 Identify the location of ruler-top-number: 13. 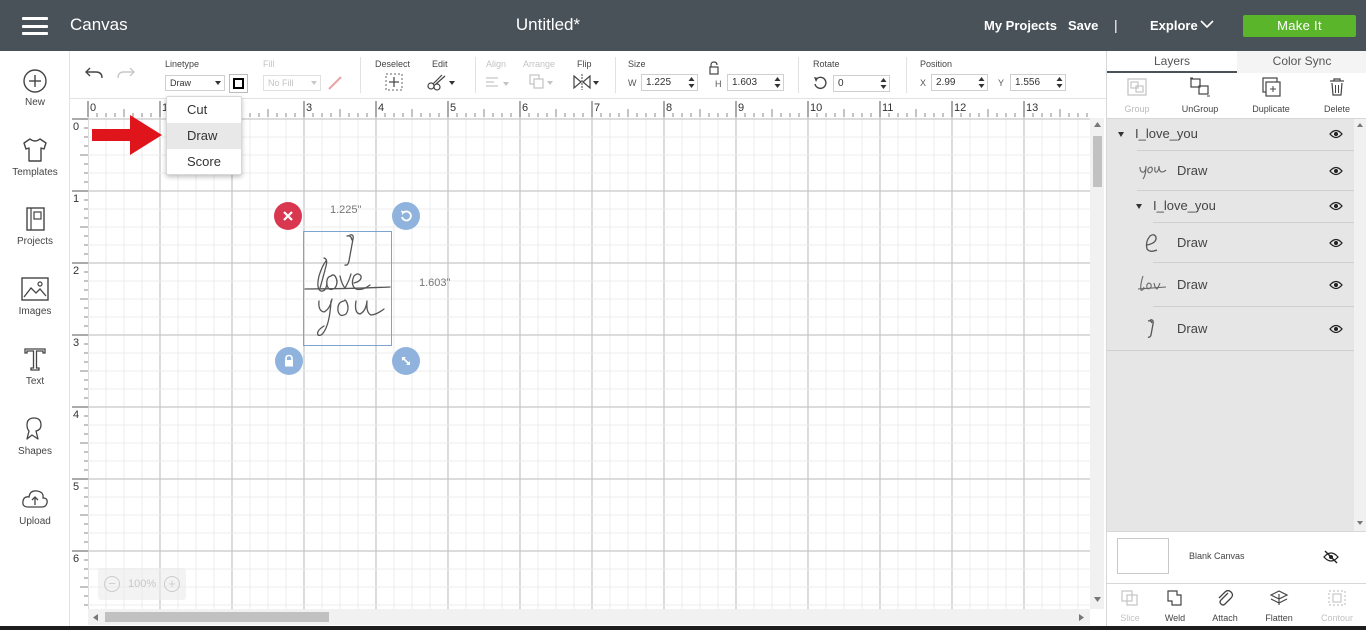
(1032, 108).